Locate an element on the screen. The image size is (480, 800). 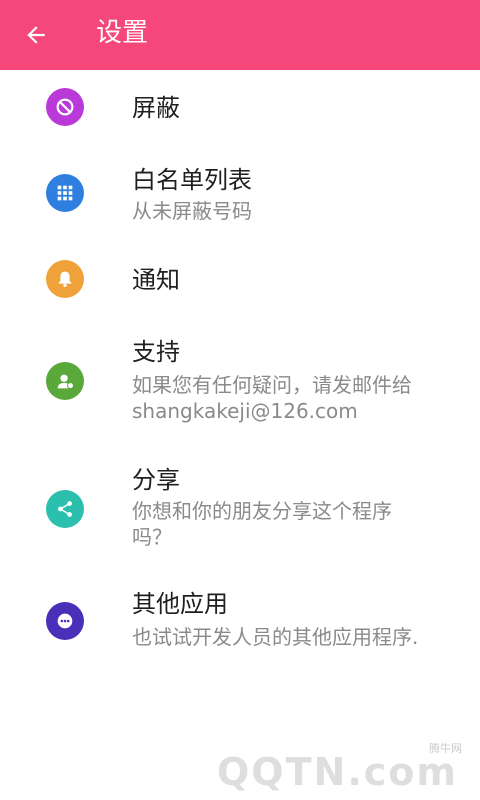
grid-icon is located at coordinates (65, 193).